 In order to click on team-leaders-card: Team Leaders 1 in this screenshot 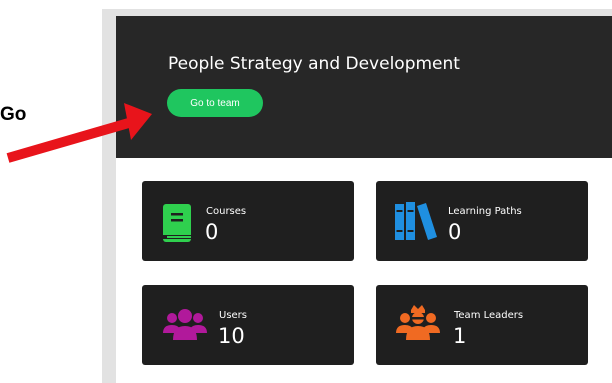, I will do `click(482, 325)`.